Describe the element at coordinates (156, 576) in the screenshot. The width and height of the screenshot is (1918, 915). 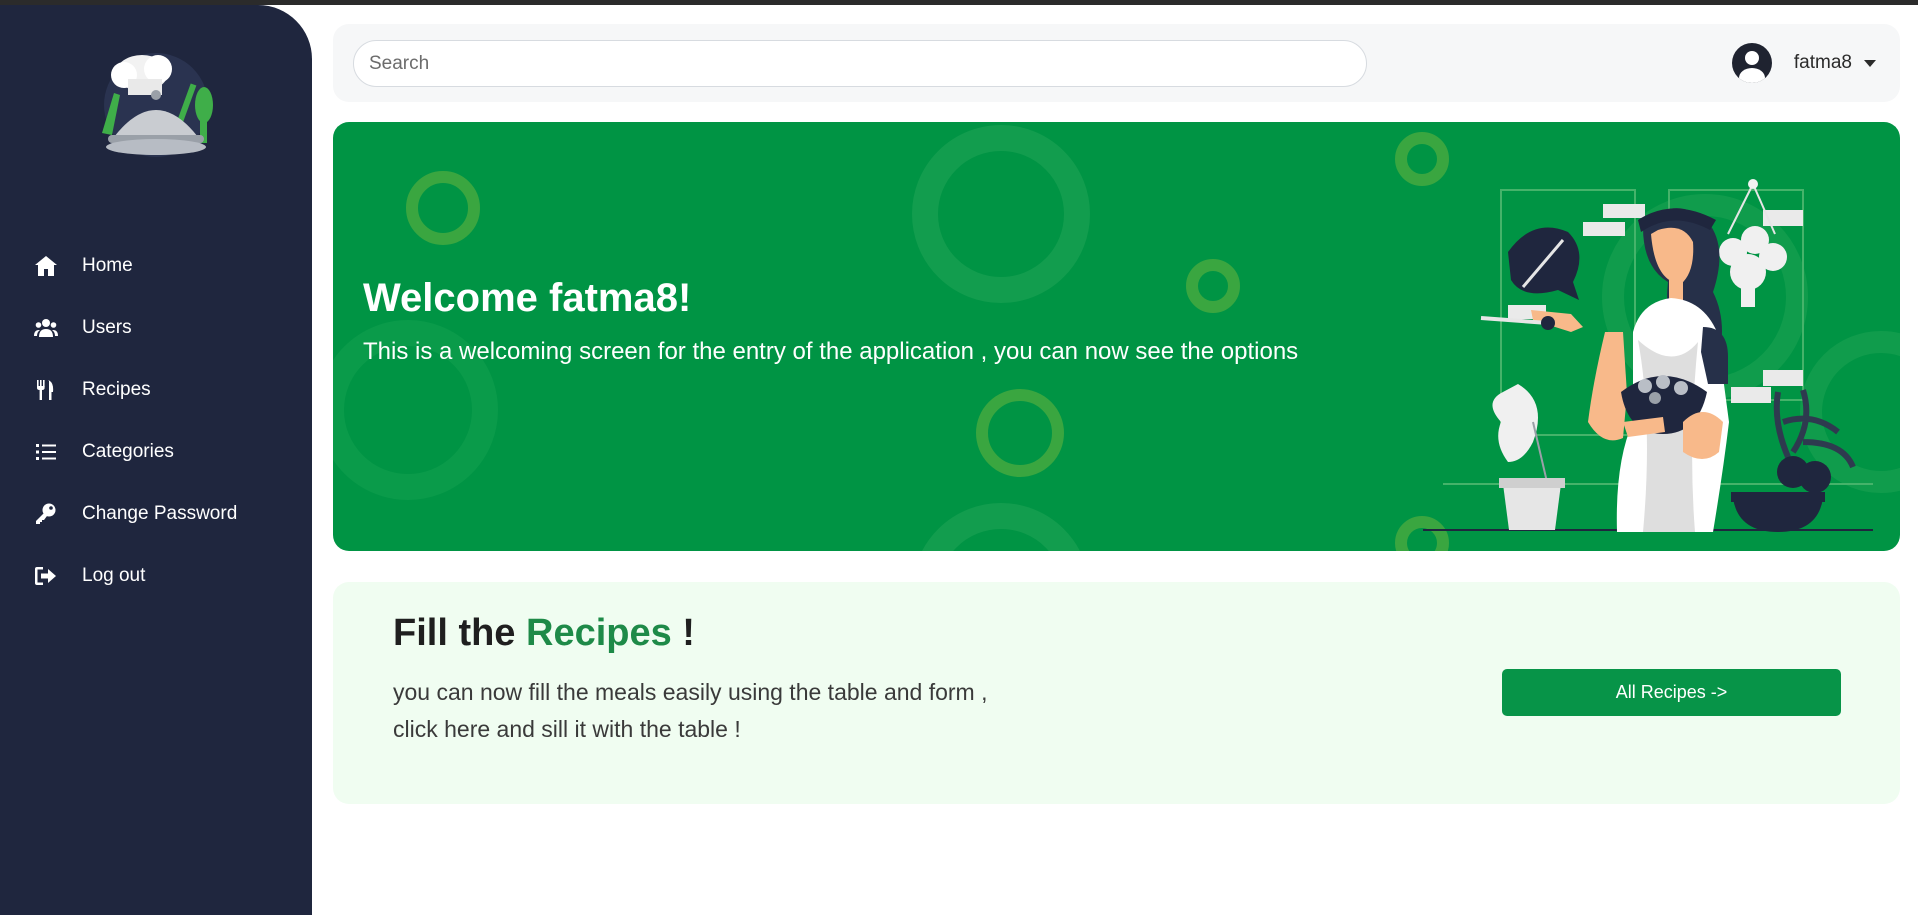
I see `sidebar-item-logout: Log out` at that location.